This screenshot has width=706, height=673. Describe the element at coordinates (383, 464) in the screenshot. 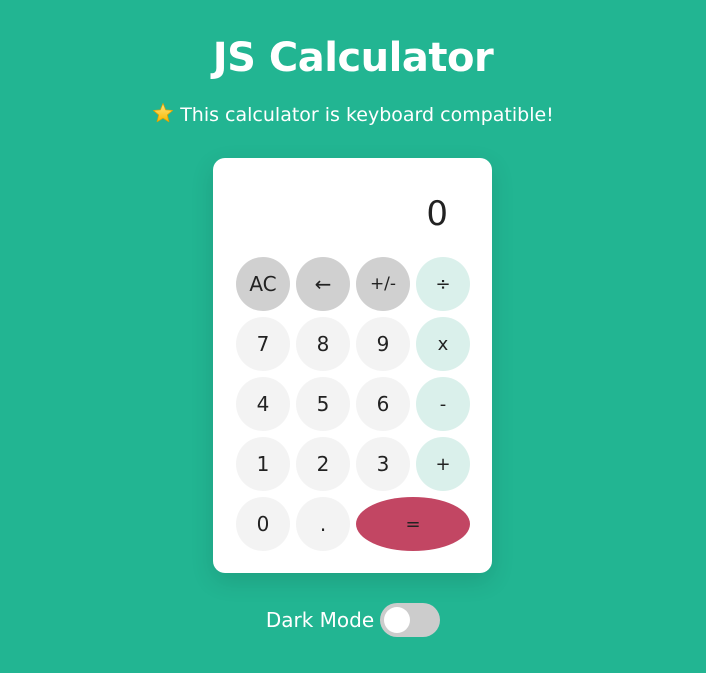

I see `digit-3-button: 3` at that location.